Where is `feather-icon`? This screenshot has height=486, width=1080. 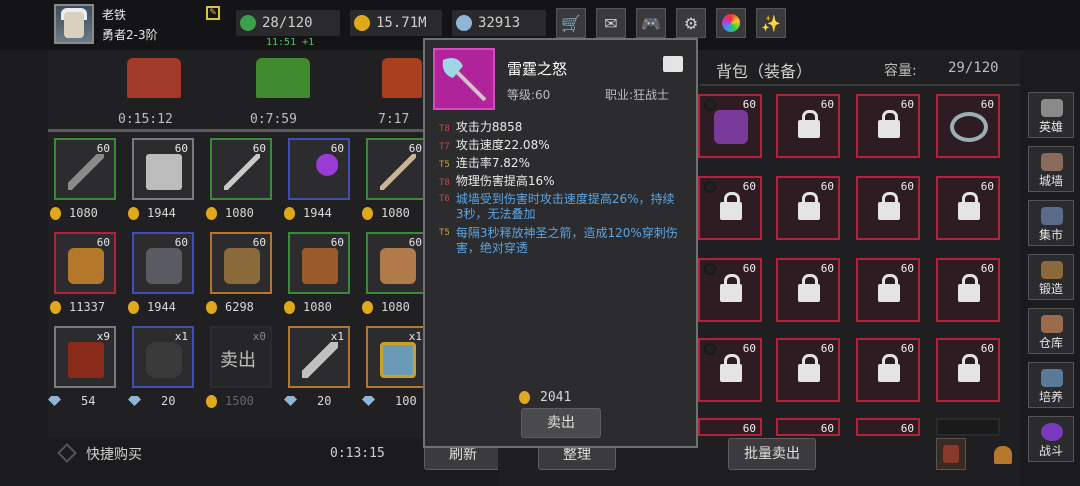
feather-icon is located at coordinates (320, 360).